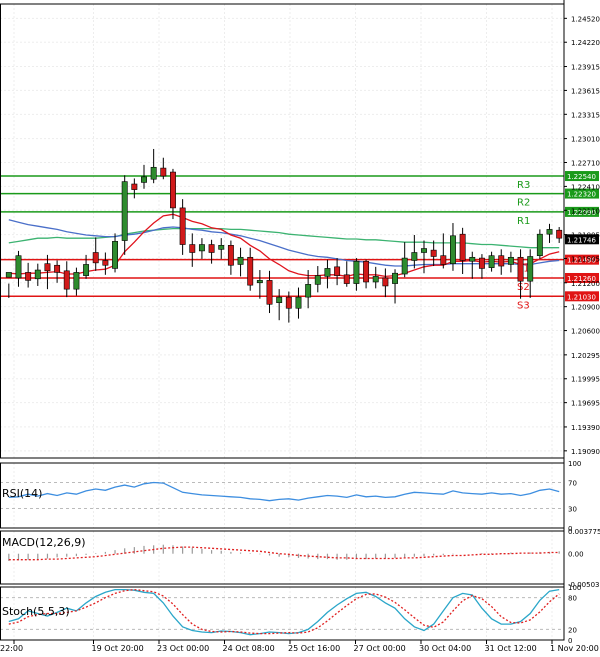  I want to click on y-tick-label: 1.23915, so click(585, 68).